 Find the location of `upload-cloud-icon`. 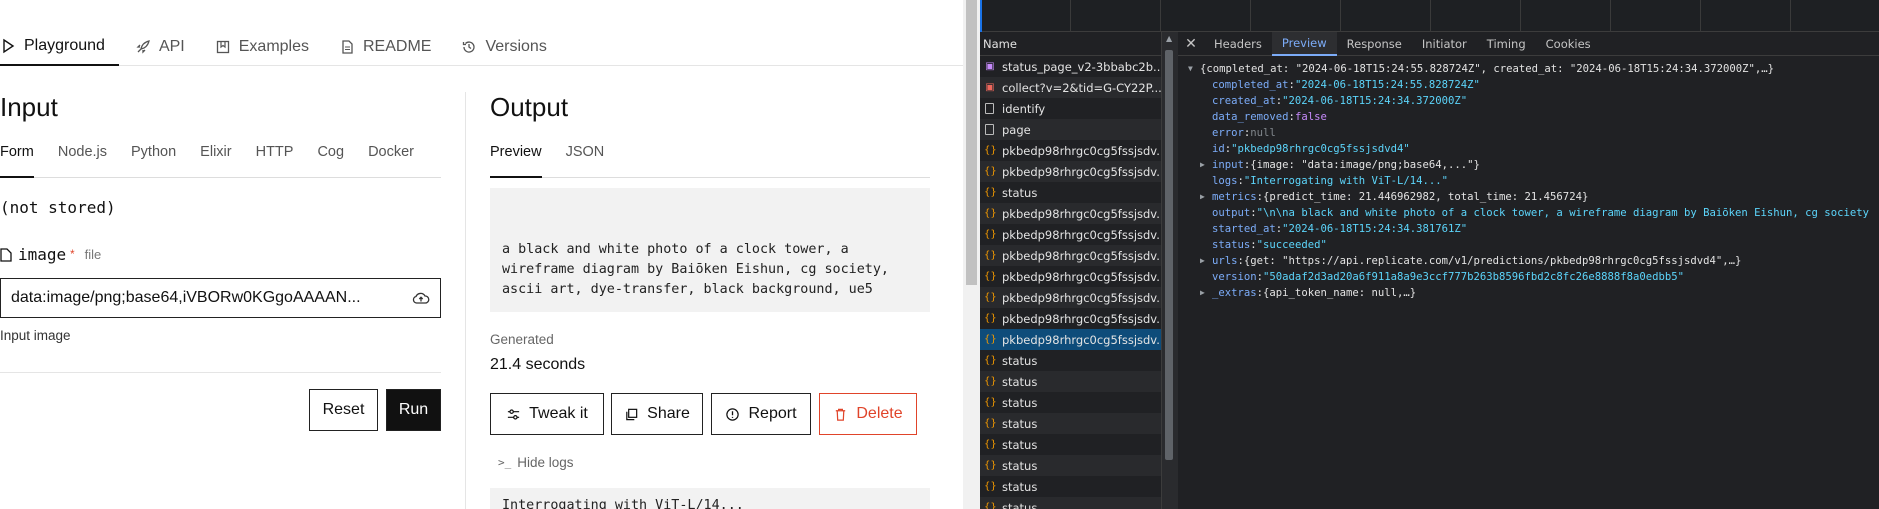

upload-cloud-icon is located at coordinates (421, 298).